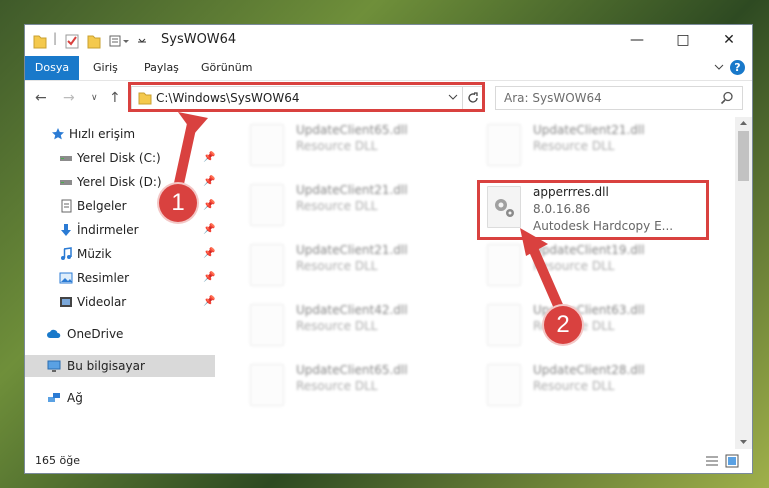 The image size is (769, 488). I want to click on step-badge-1: 1, so click(178, 203).